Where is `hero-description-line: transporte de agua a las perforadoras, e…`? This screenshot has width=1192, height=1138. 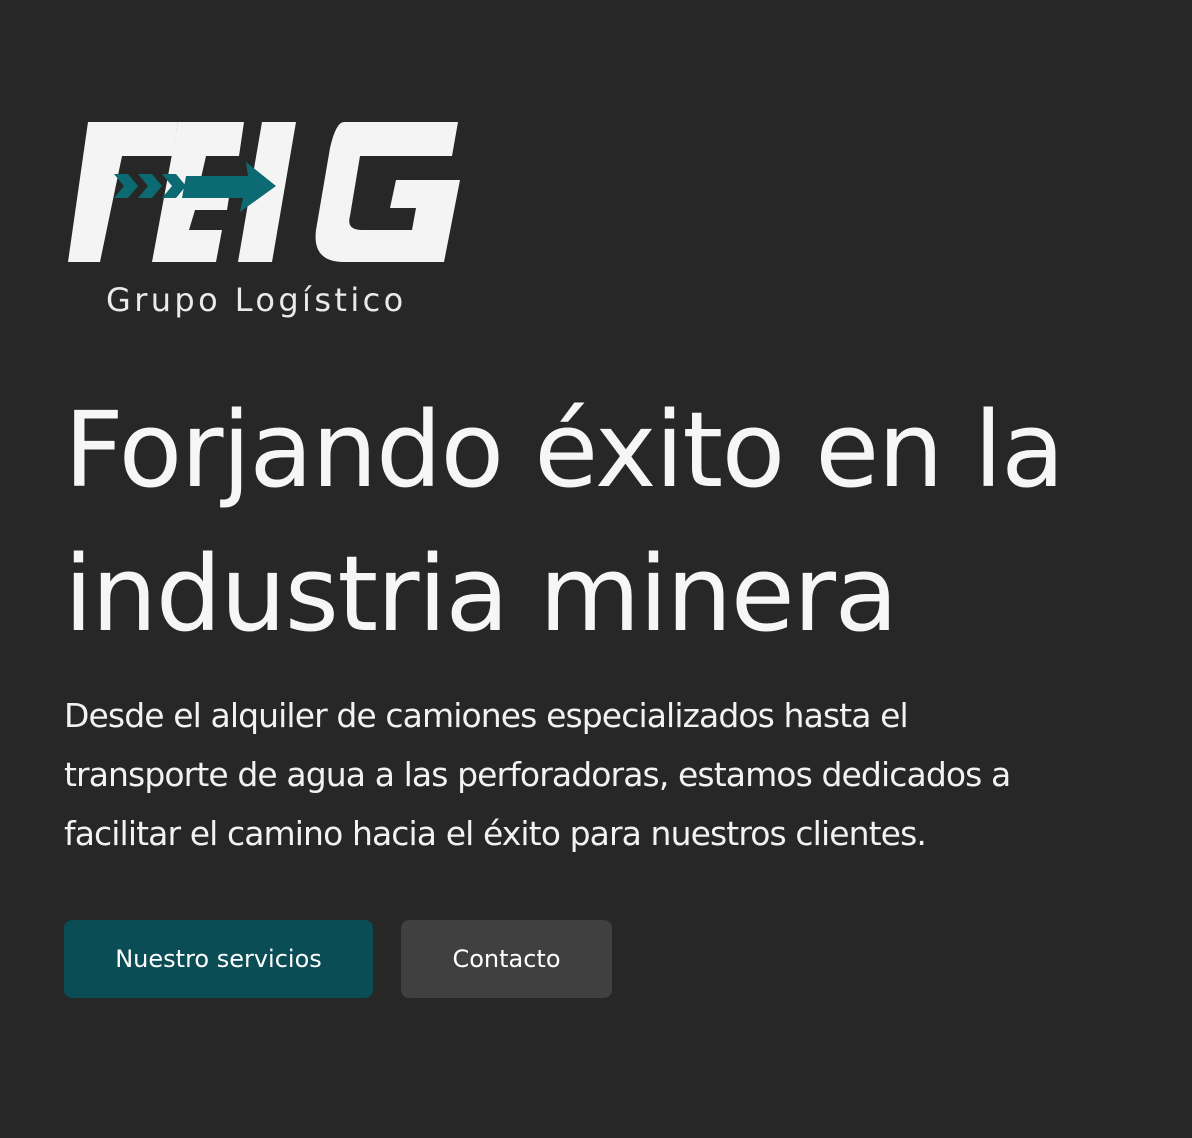
hero-description-line: transporte de agua a las perforadoras, e… is located at coordinates (537, 774).